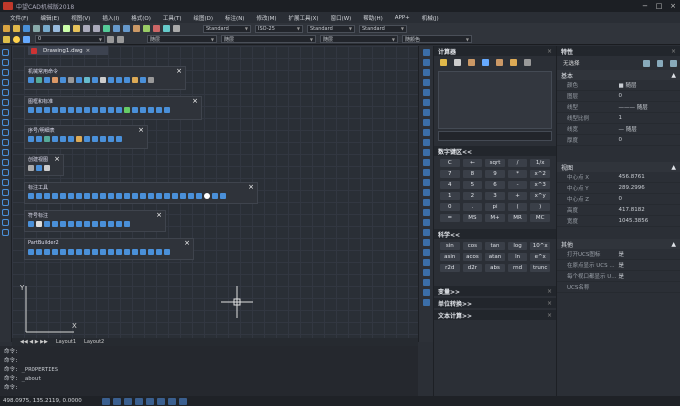 This screenshot has height=406, width=680. Describe the element at coordinates (517, 218) in the screenshot. I see `key-button: MR` at that location.